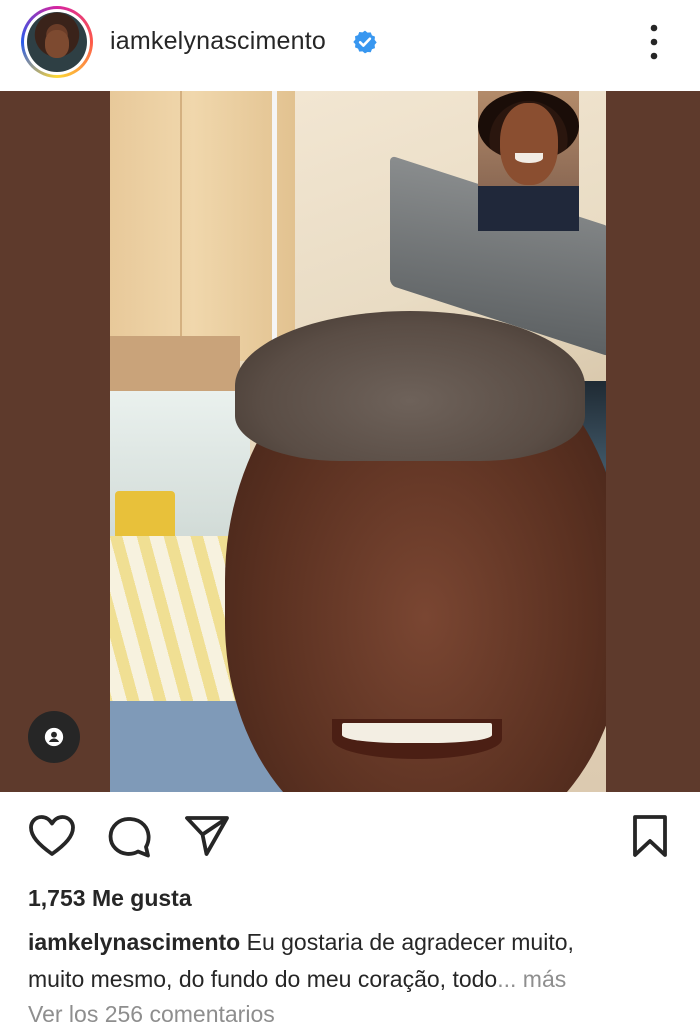  I want to click on verified-badge-icon, so click(365, 42).